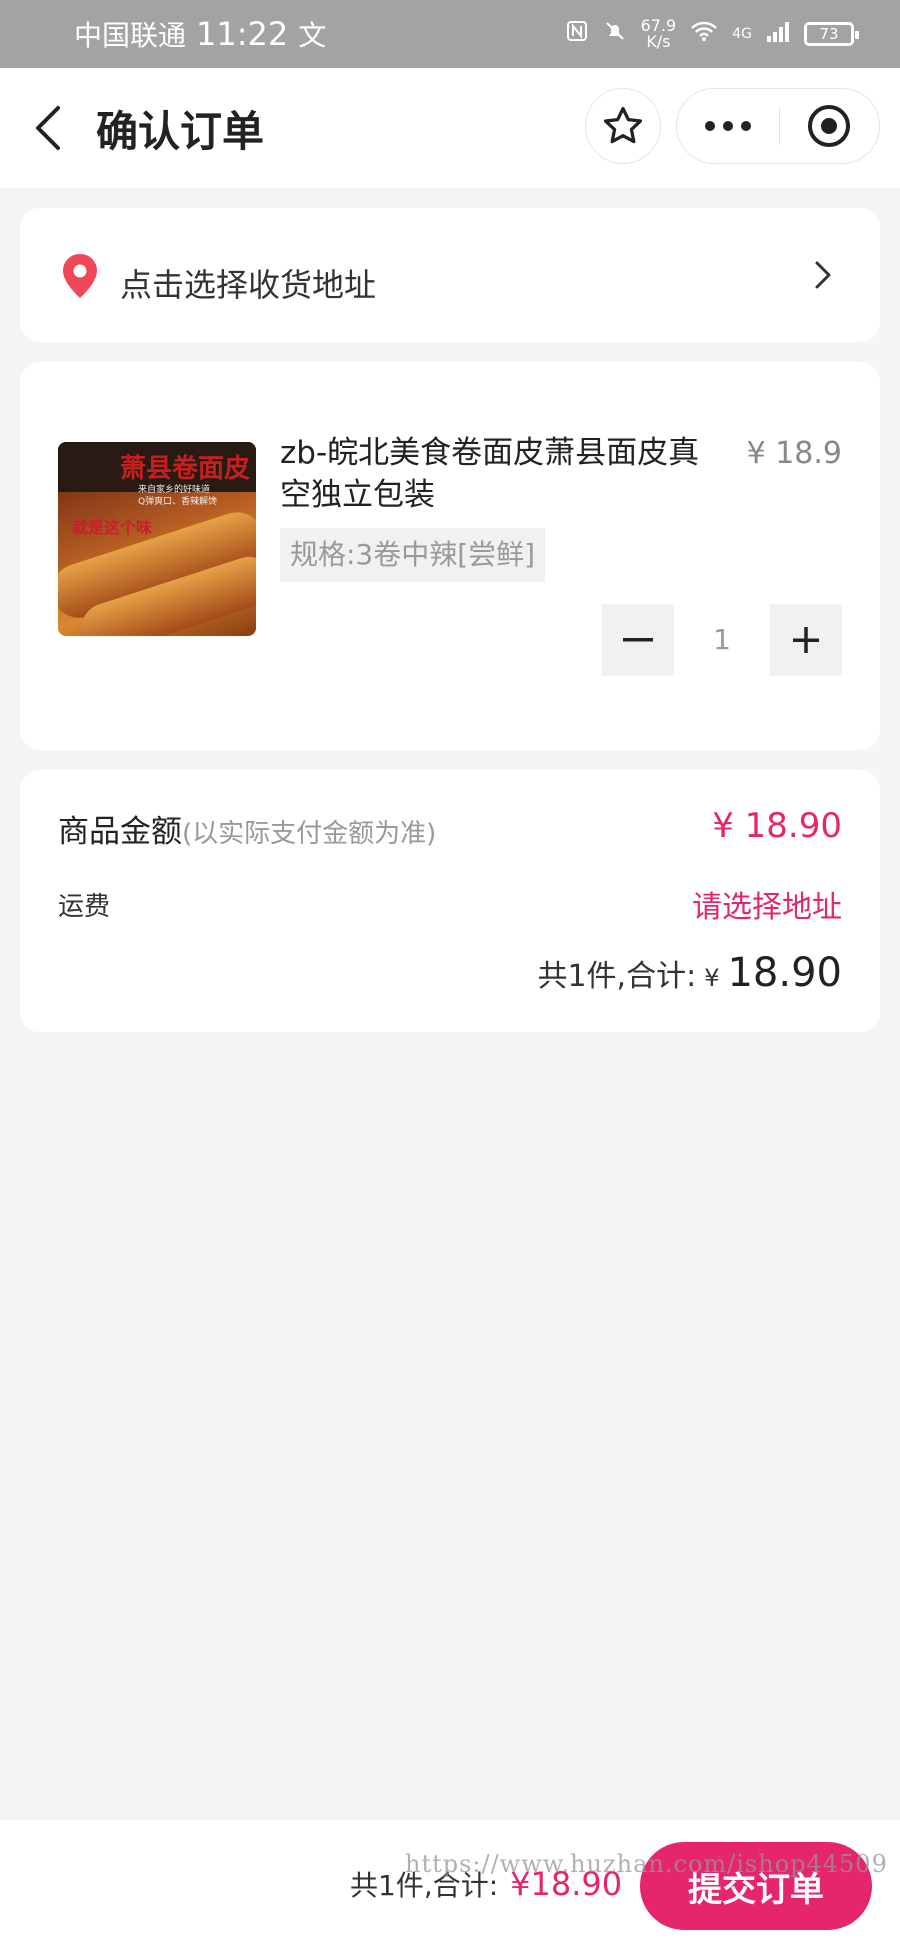 The width and height of the screenshot is (900, 1950). I want to click on network-type: 4G, so click(742, 34).